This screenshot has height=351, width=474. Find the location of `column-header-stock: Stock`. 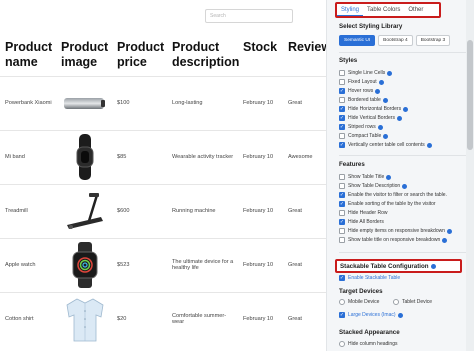

column-header-stock: Stock is located at coordinates (260, 53).